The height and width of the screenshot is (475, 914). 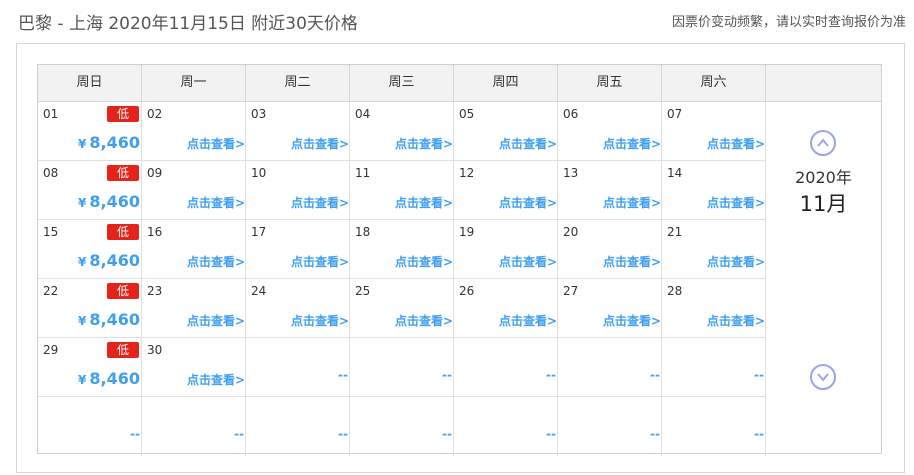 What do you see at coordinates (90, 190) in the screenshot?
I see `day-cell: 08 低 ¥8,460` at bounding box center [90, 190].